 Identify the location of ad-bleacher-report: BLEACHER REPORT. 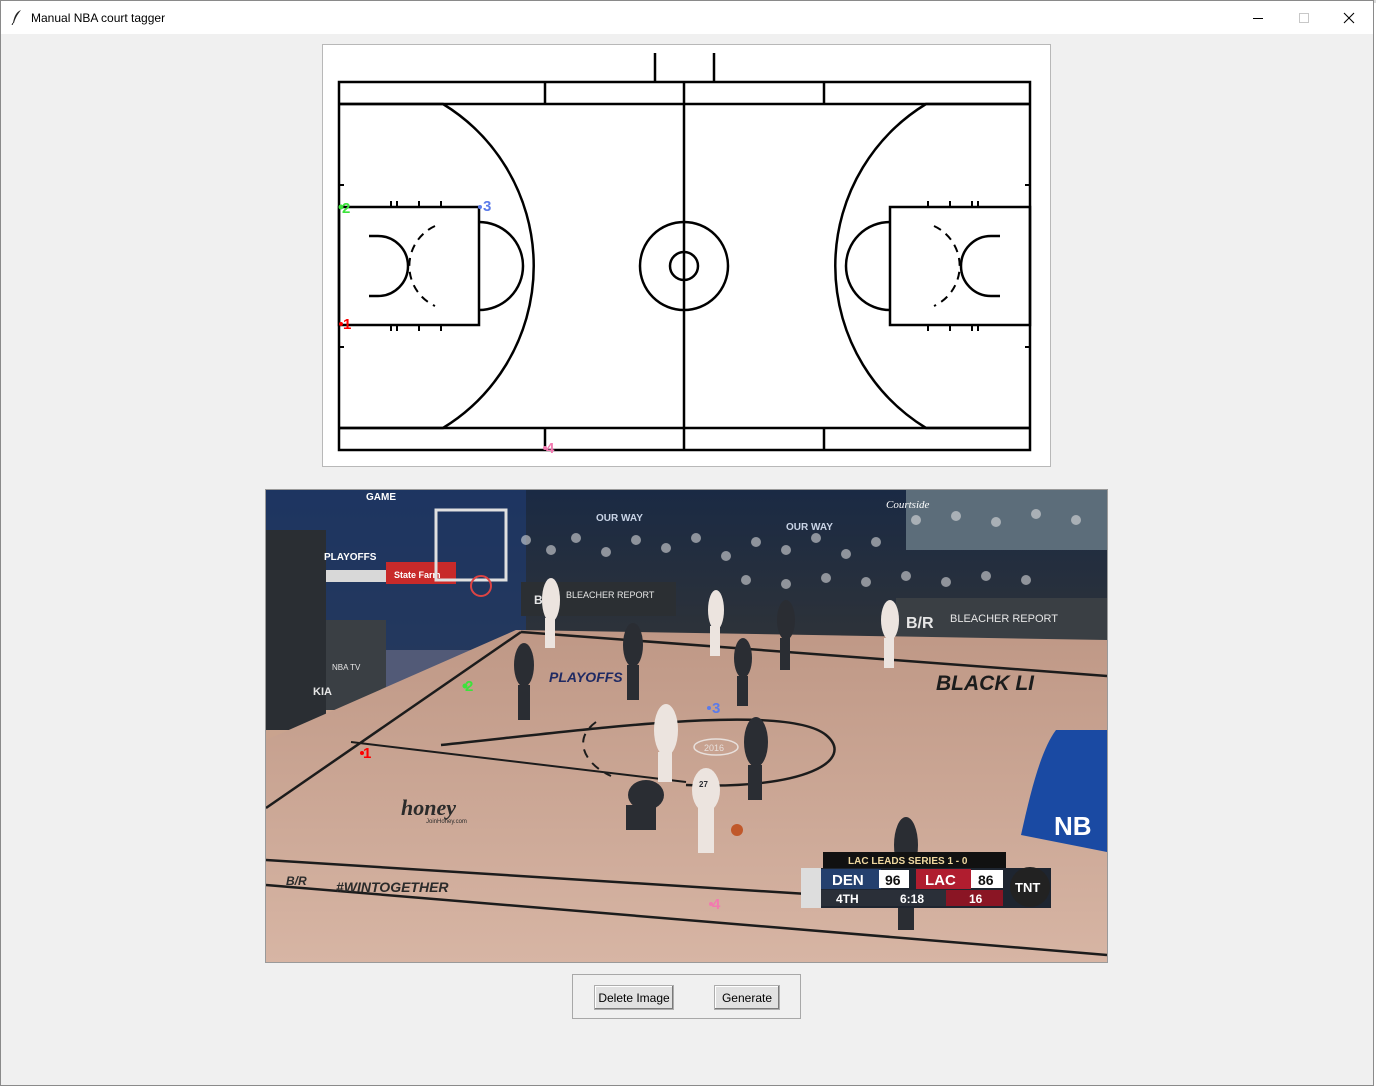
(610, 595).